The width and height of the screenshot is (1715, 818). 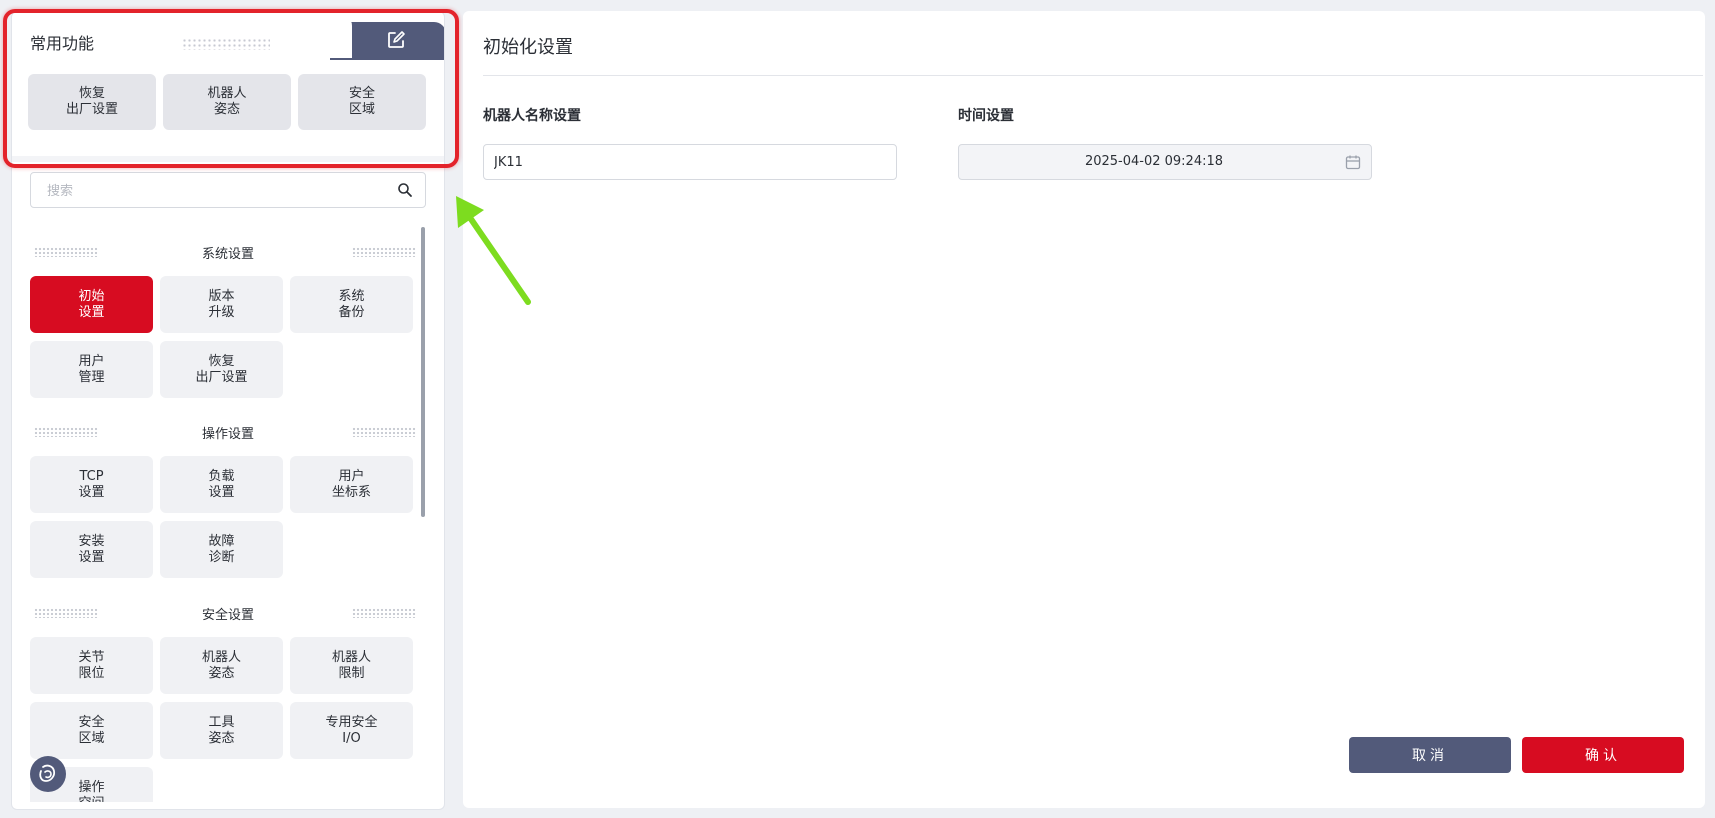 I want to click on menu-item-user-management: 用户 管理, so click(x=91, y=369).